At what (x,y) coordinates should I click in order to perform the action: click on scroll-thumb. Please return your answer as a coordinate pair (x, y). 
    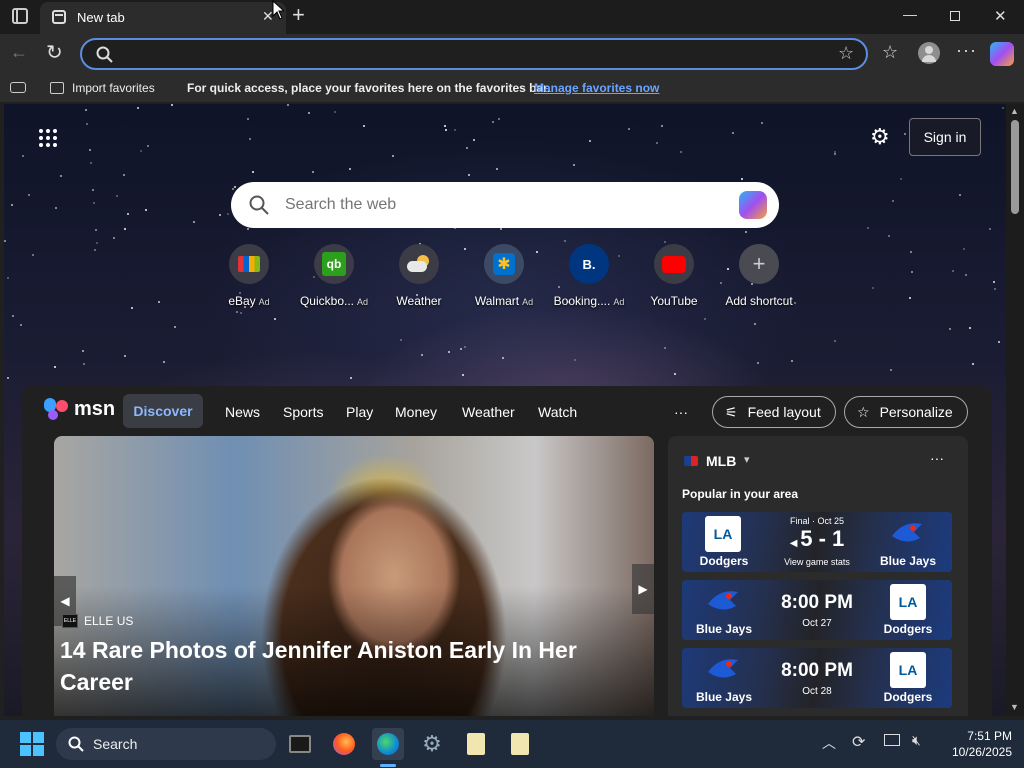
    Looking at the image, I should click on (1015, 167).